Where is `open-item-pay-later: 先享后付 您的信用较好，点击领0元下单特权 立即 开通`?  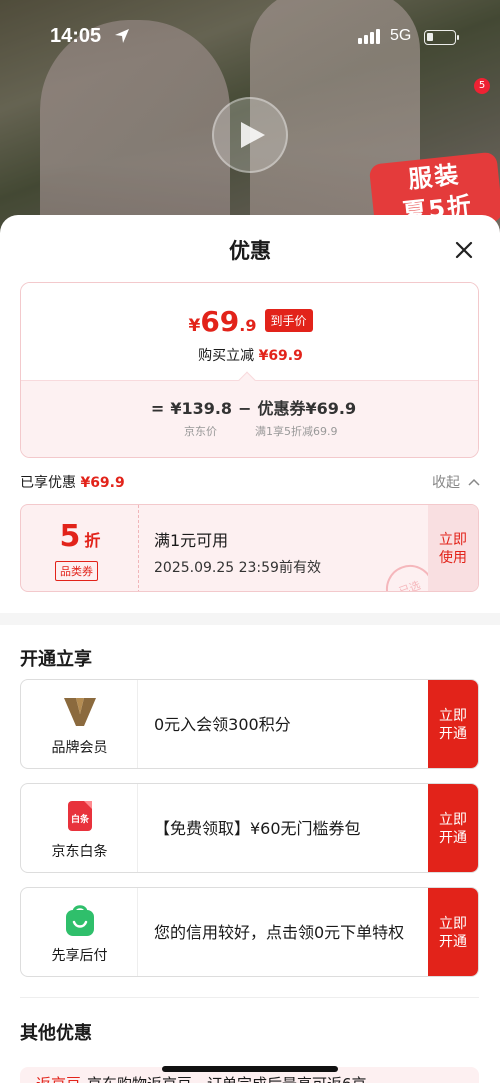 open-item-pay-later: 先享后付 您的信用较好，点击领0元下单特权 立即 开通 is located at coordinates (249, 932).